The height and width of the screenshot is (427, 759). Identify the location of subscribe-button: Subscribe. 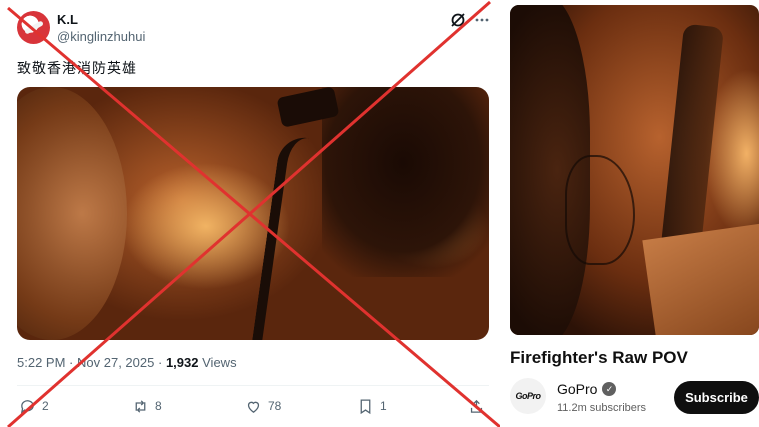
(716, 397).